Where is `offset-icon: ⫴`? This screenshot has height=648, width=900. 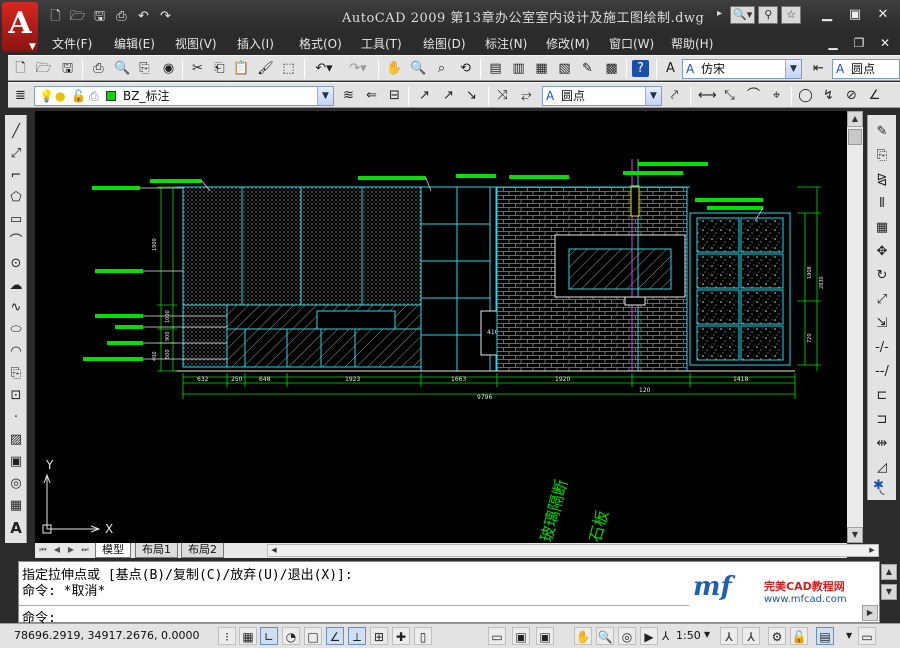 offset-icon: ⫴ is located at coordinates (882, 204).